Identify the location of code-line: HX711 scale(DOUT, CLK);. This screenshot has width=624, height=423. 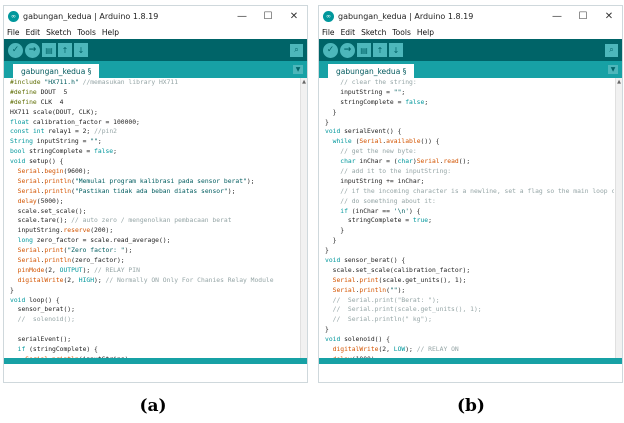
(154, 113).